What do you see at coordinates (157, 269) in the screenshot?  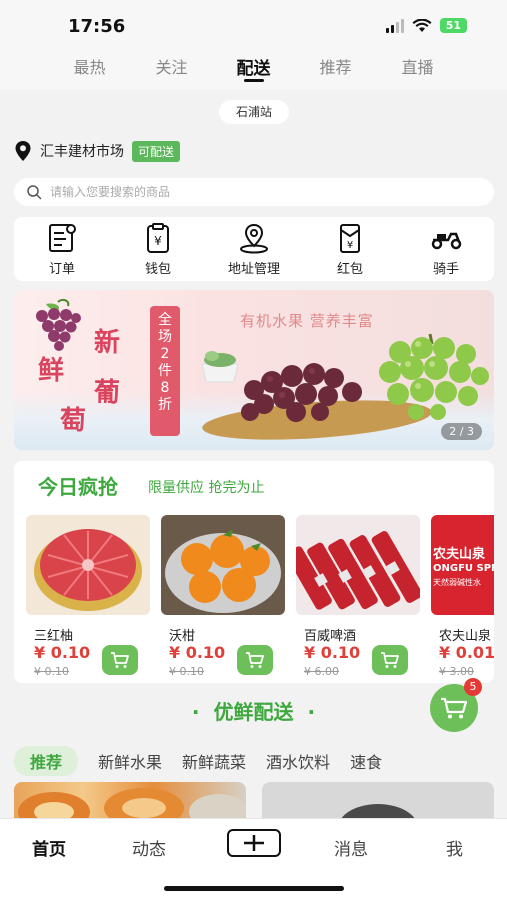 I see `quick-label: 钱包` at bounding box center [157, 269].